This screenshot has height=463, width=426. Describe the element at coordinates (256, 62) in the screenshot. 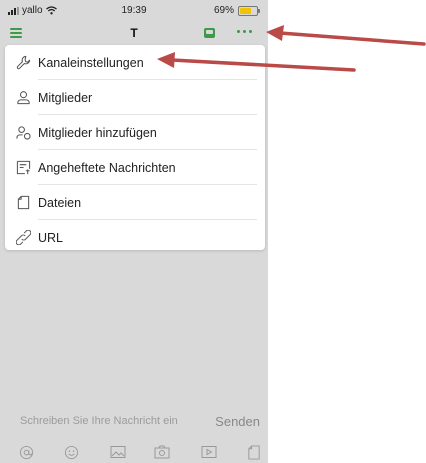

I see `arrow-to-channel-settings` at that location.